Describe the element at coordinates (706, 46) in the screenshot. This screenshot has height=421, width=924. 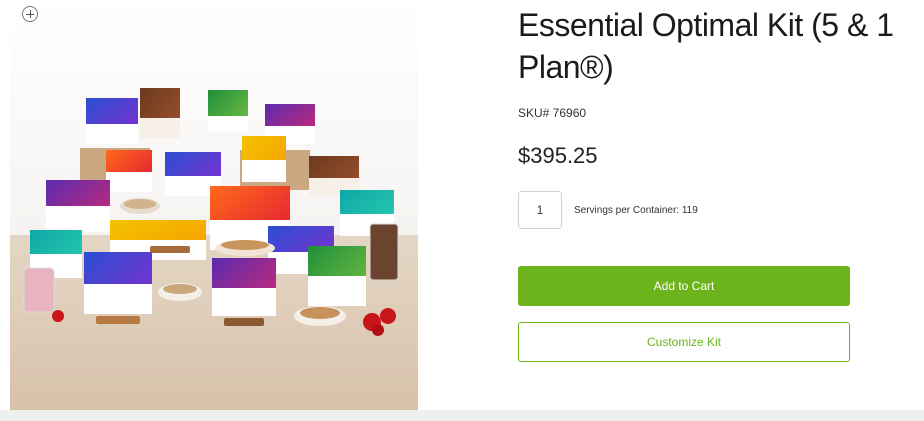
I see `product-title: Essential Optimal Kit (5 & 1 Plan®)` at that location.